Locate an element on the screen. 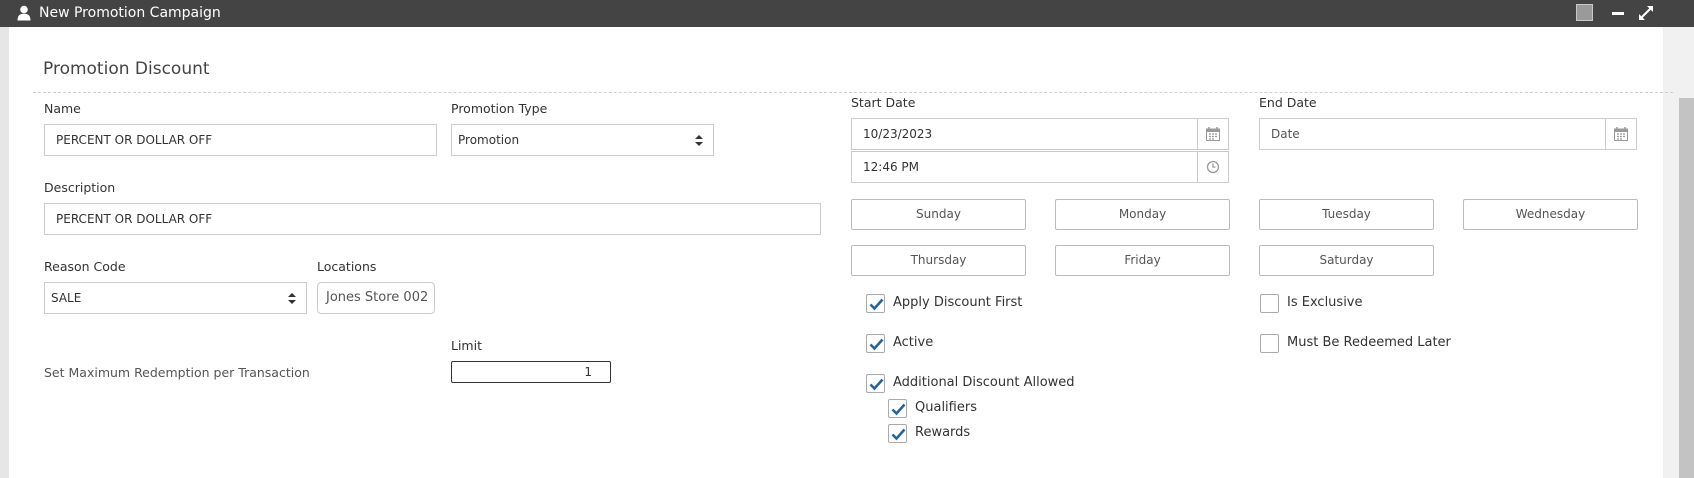  clock-icon is located at coordinates (1213, 167).